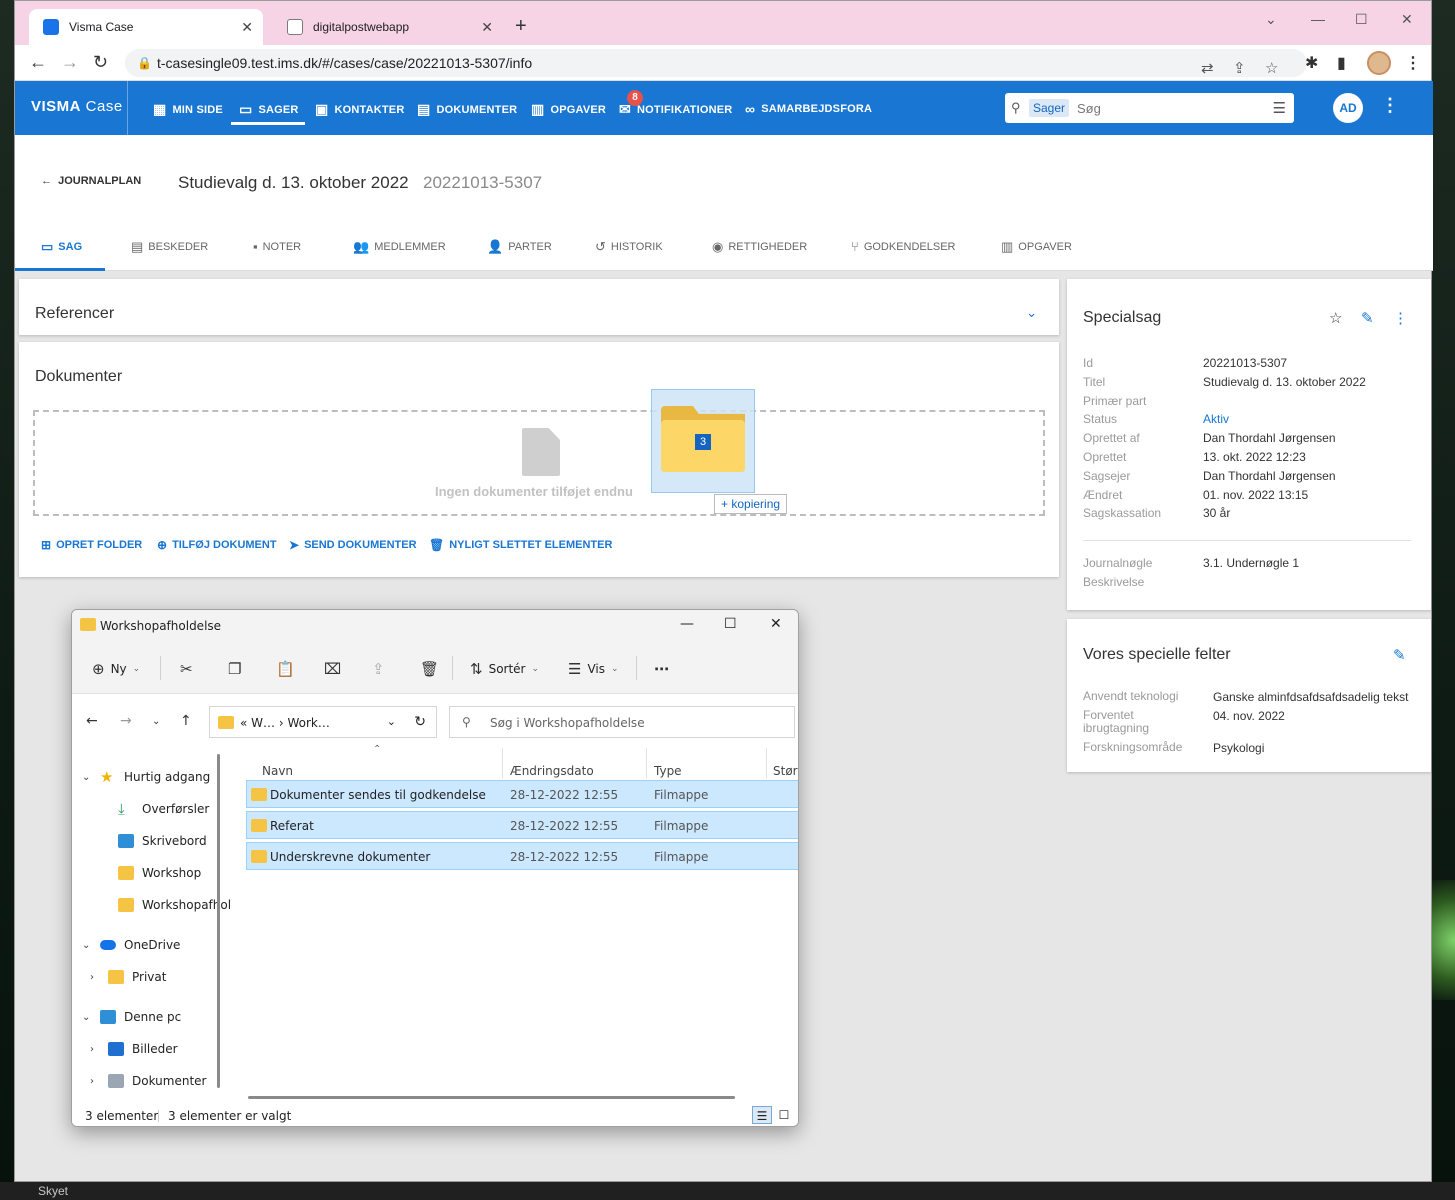 This screenshot has width=1455, height=1200. What do you see at coordinates (399, 247) in the screenshot?
I see `tab-medlemmer: 👥 MEDLEMMER` at bounding box center [399, 247].